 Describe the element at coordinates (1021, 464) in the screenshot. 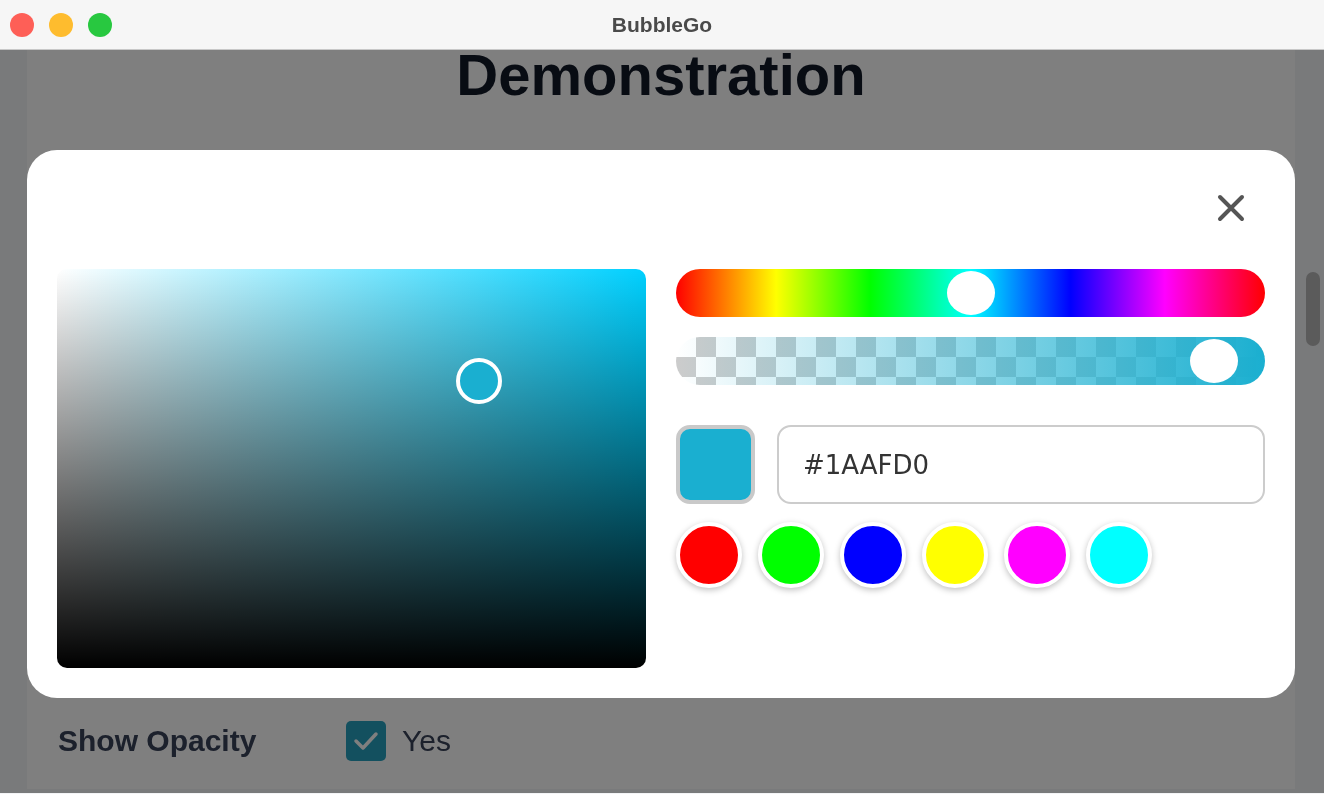

I see `hex-input-field: #1AAFD0` at that location.